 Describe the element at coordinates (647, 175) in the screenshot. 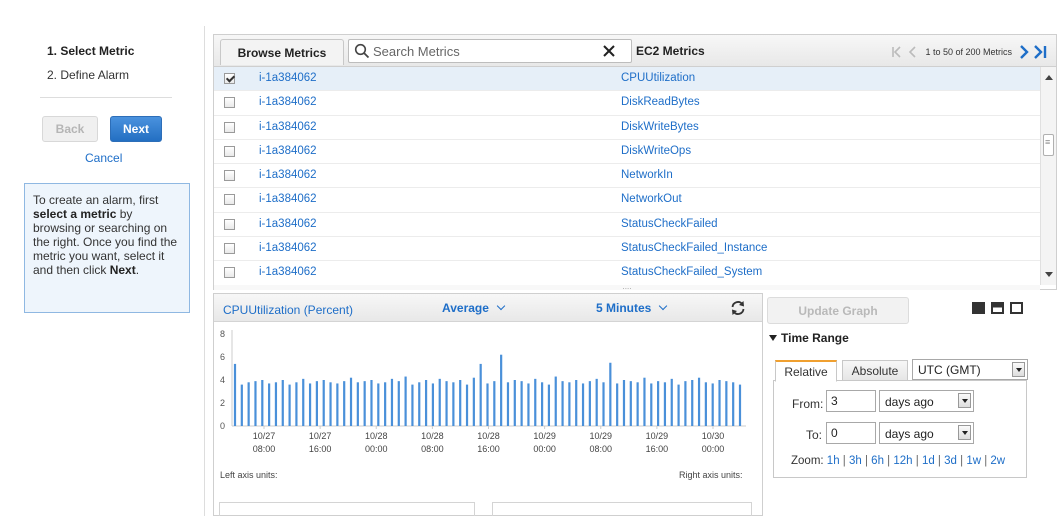

I see `metric-name-link: NetworkIn` at that location.